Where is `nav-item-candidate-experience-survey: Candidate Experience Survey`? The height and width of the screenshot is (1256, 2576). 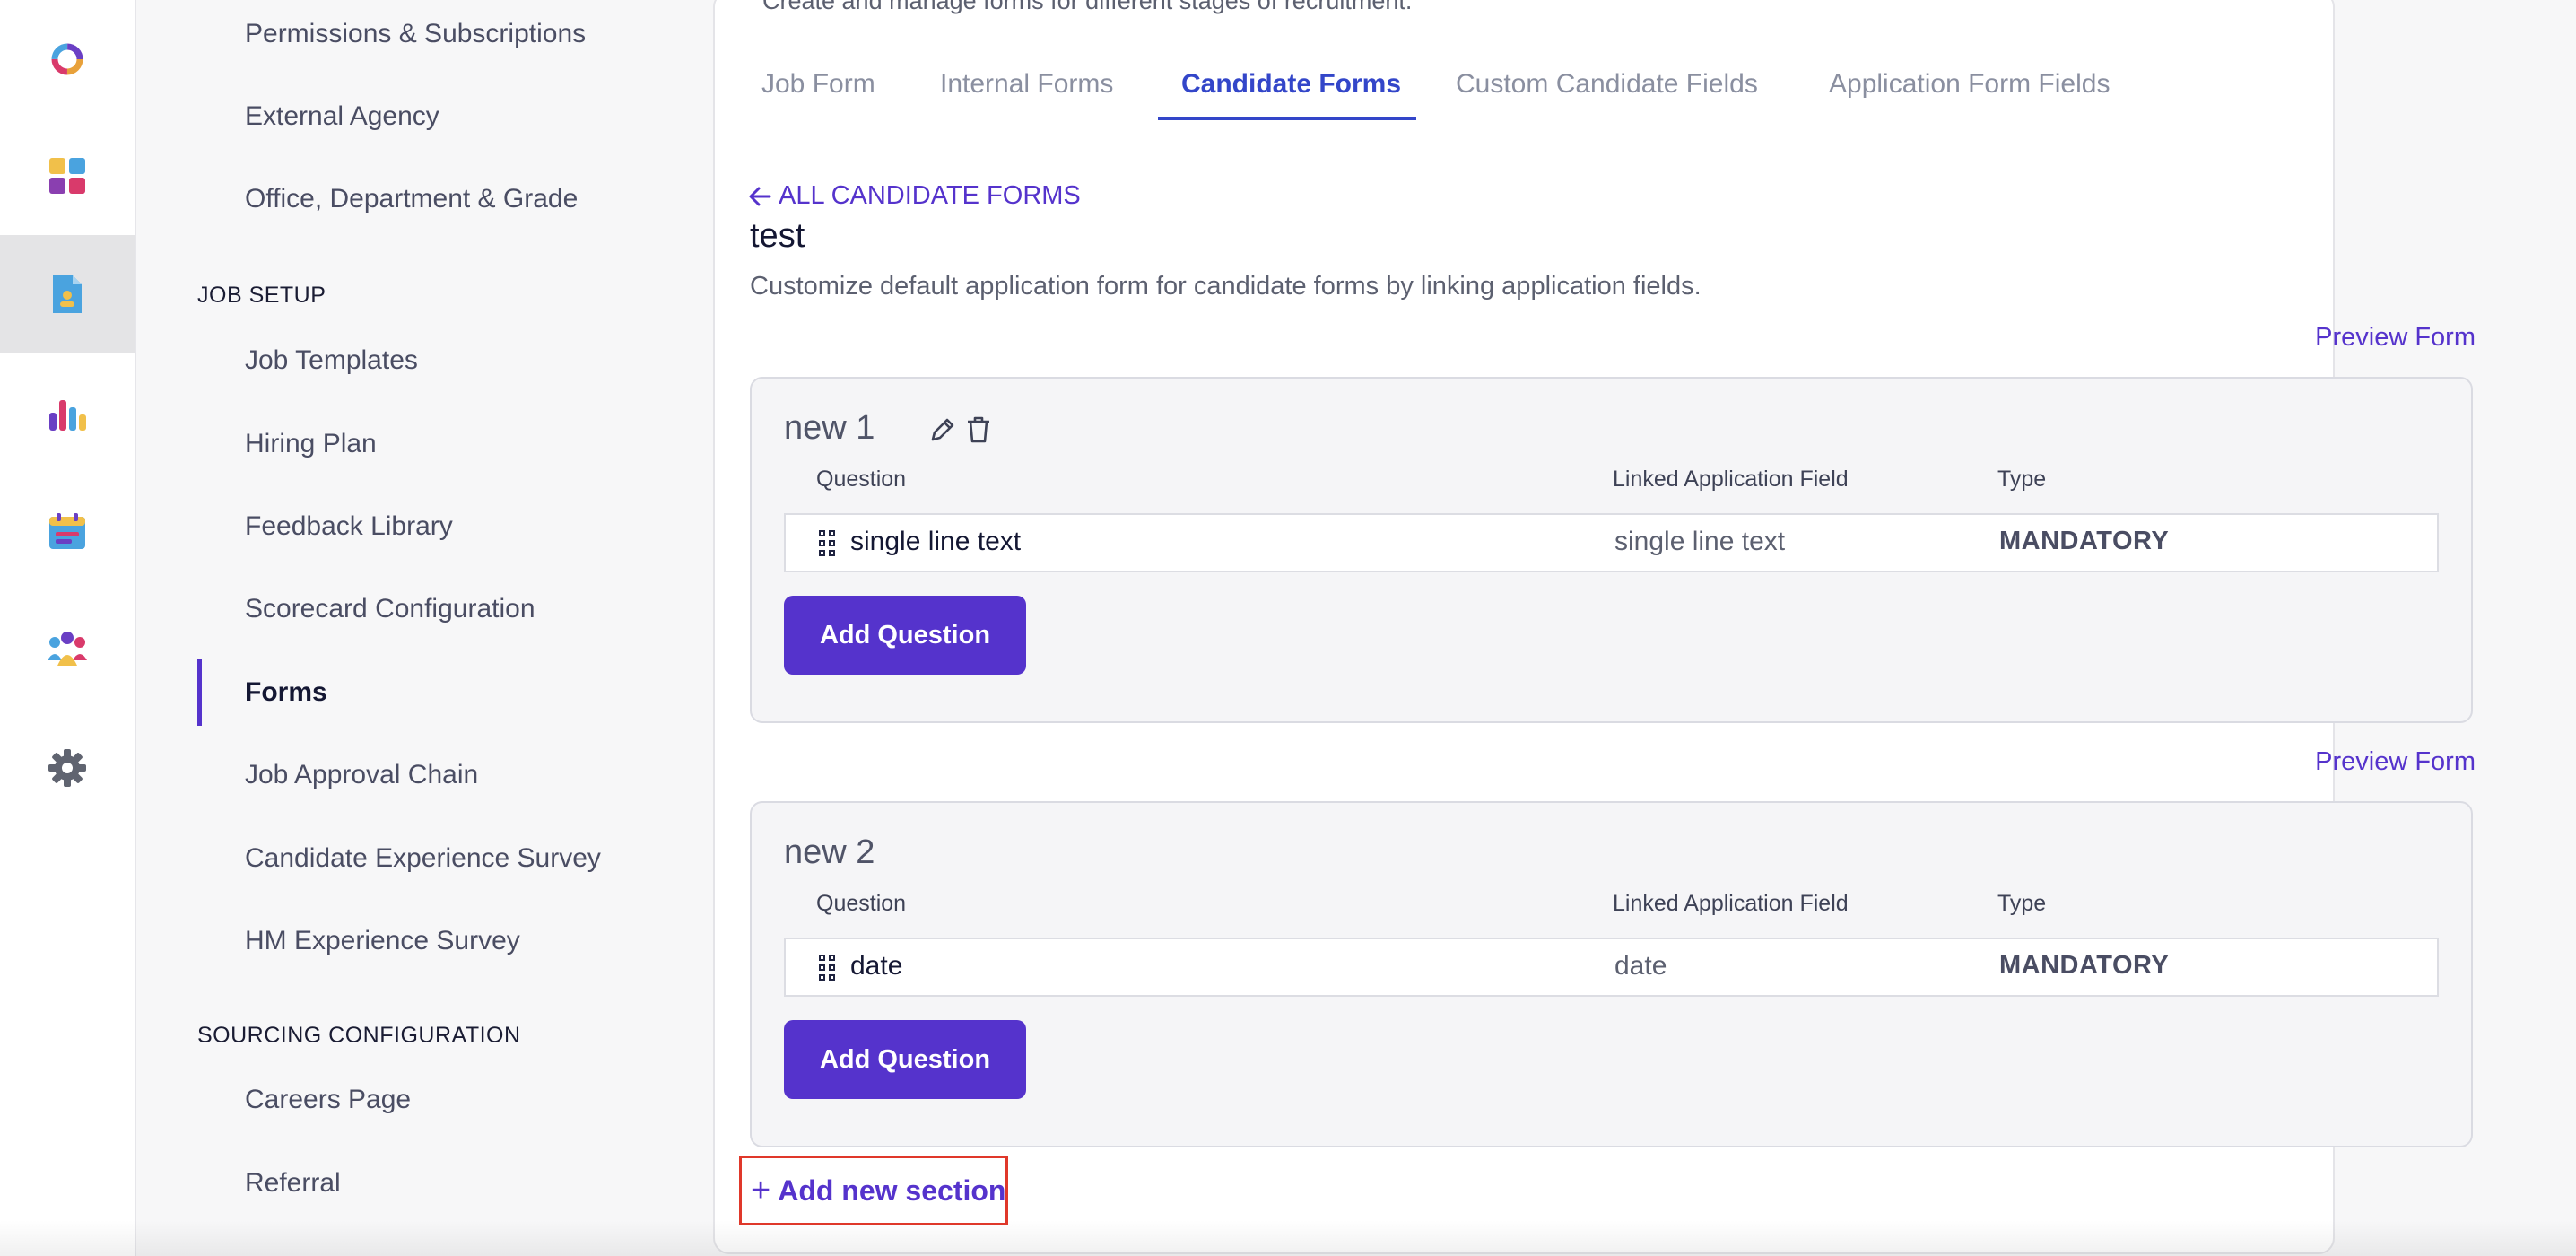
nav-item-candidate-experience-survey: Candidate Experience Survey is located at coordinates (423, 859).